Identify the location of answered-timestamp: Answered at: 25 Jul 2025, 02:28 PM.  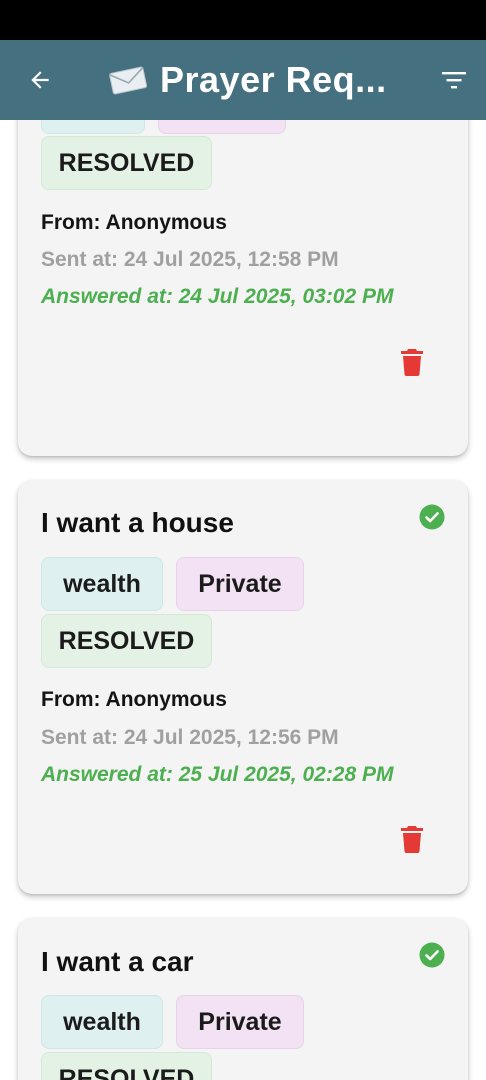
(217, 774).